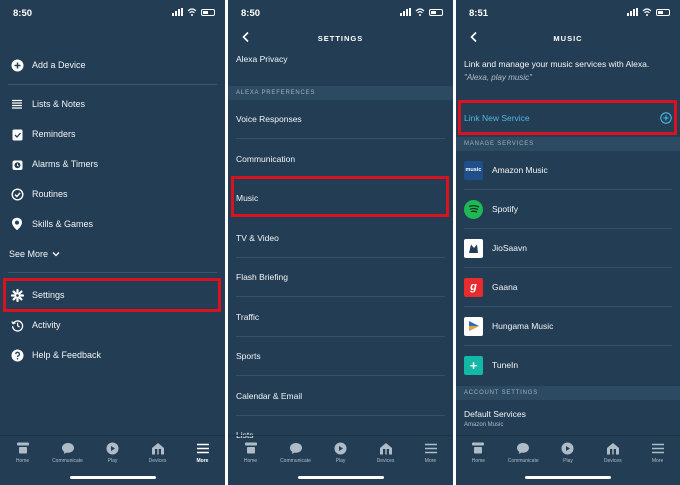 This screenshot has height=485, width=680. What do you see at coordinates (17, 224) in the screenshot?
I see `location-pin-icon` at bounding box center [17, 224].